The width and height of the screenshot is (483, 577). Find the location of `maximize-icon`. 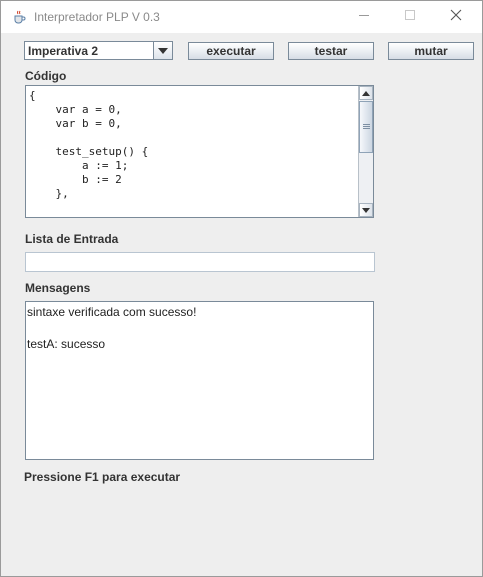

maximize-icon is located at coordinates (410, 17).